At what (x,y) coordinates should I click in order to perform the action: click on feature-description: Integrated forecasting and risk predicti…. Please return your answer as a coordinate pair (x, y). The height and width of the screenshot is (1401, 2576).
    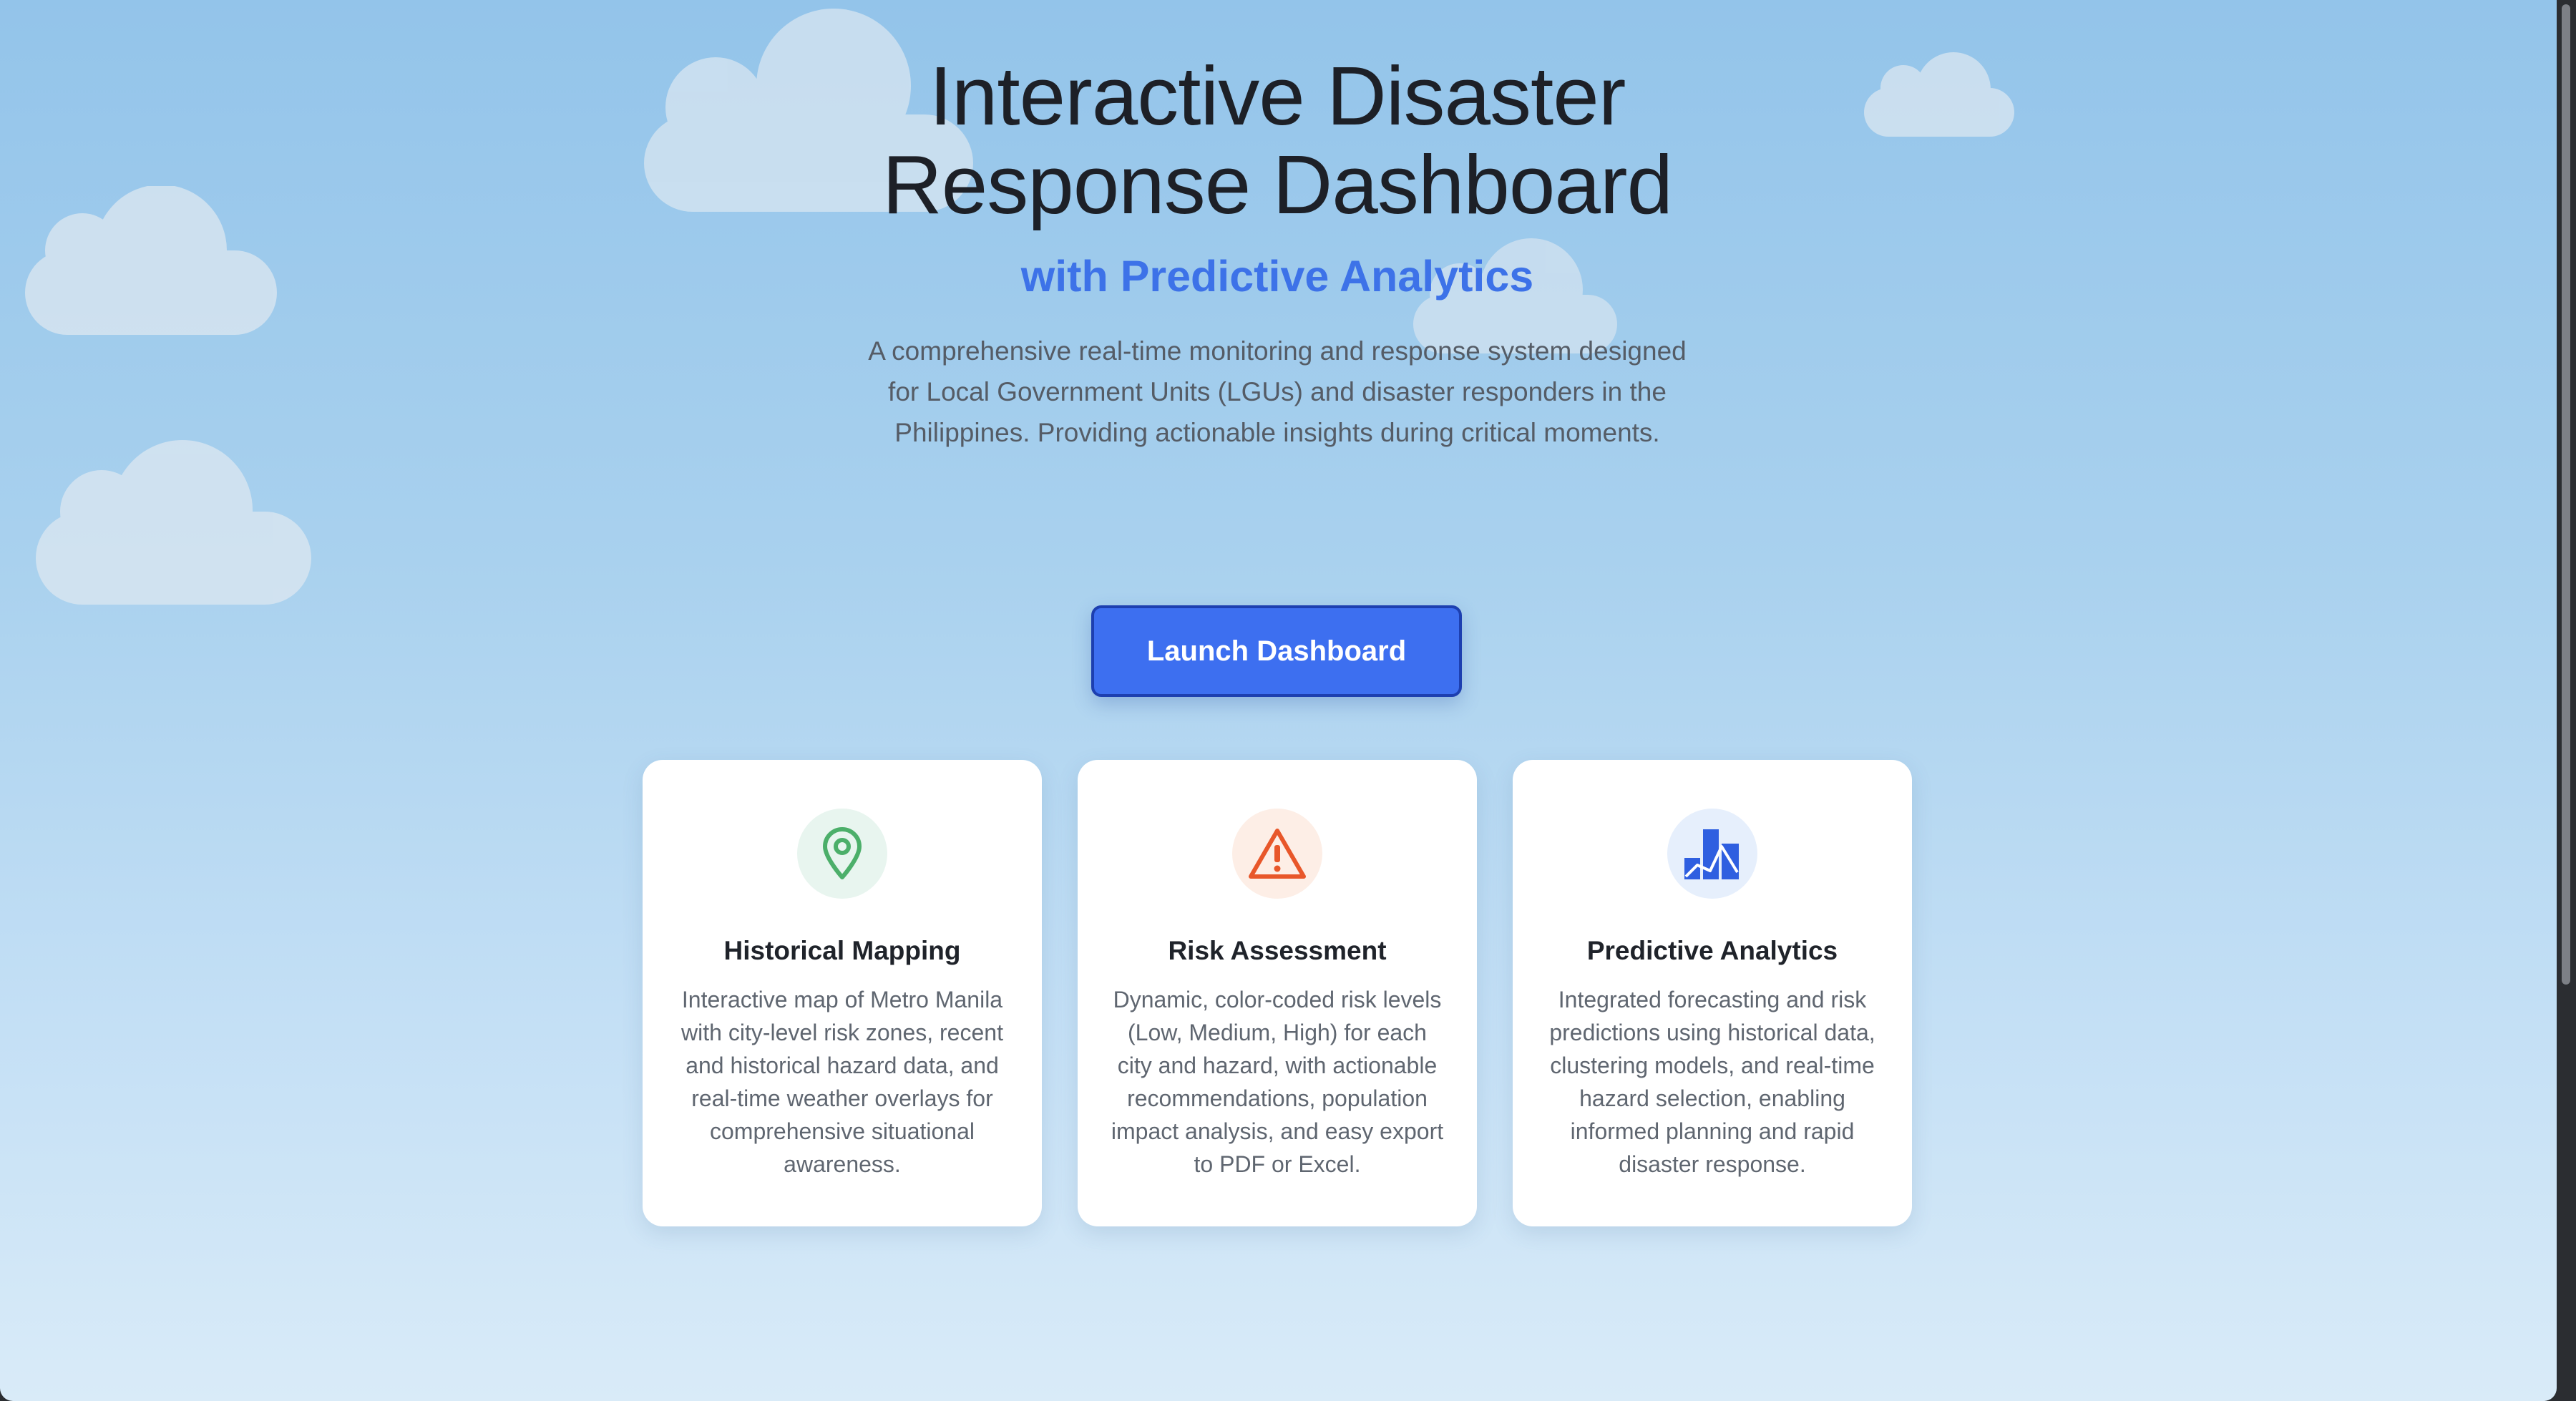
    Looking at the image, I should click on (1712, 1082).